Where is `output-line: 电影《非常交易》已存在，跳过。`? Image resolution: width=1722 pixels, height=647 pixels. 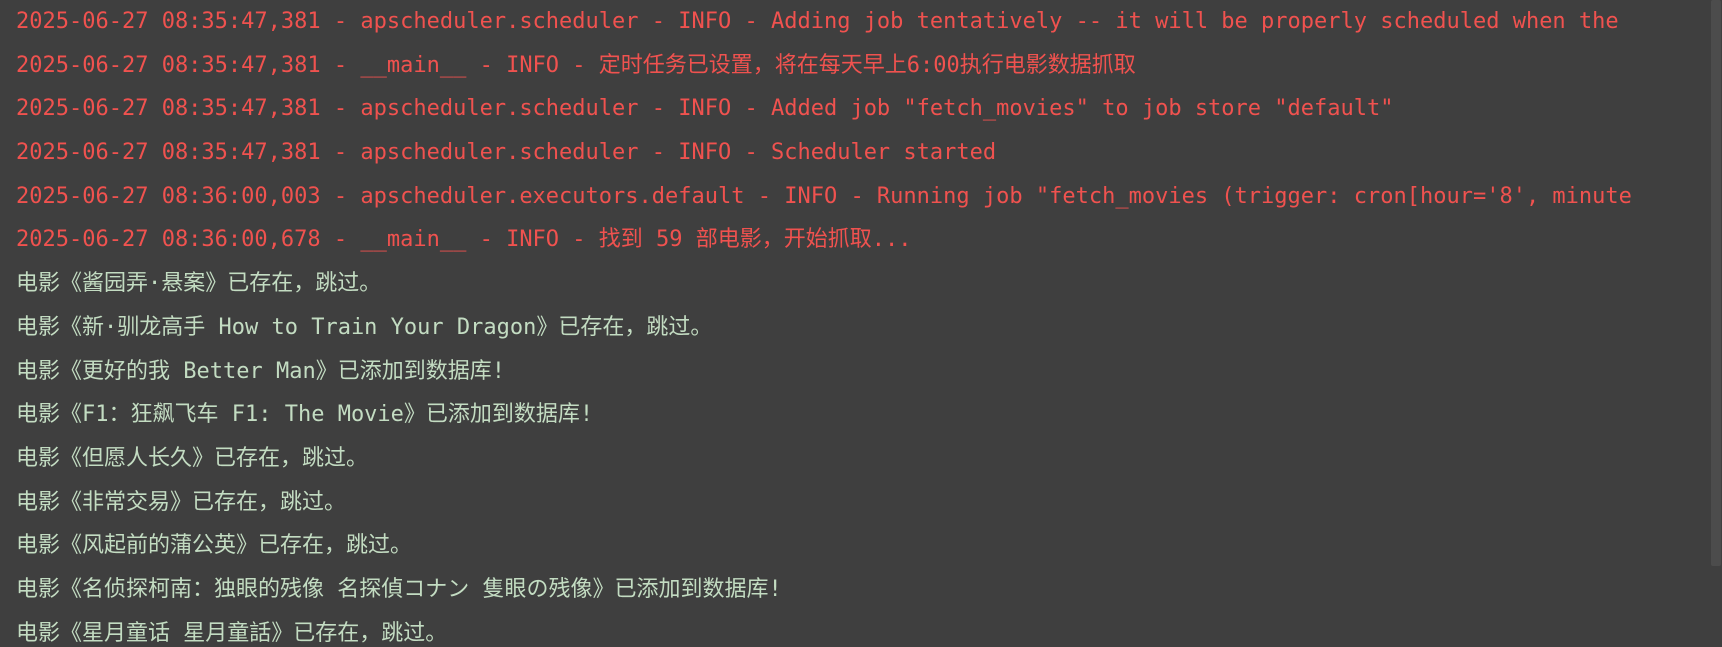
output-line: 电影《非常交易》已存在，跳过。 is located at coordinates (181, 502).